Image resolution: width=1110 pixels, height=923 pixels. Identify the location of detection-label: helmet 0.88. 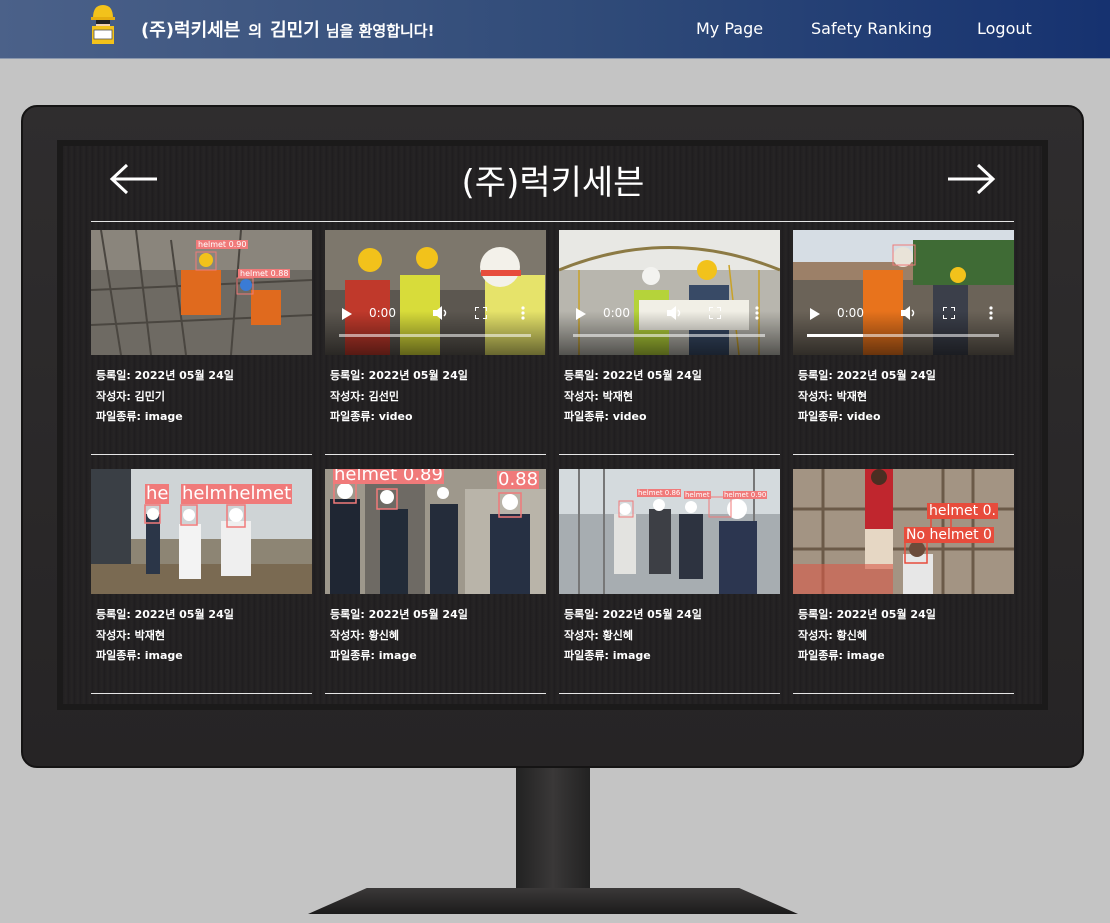
(264, 273).